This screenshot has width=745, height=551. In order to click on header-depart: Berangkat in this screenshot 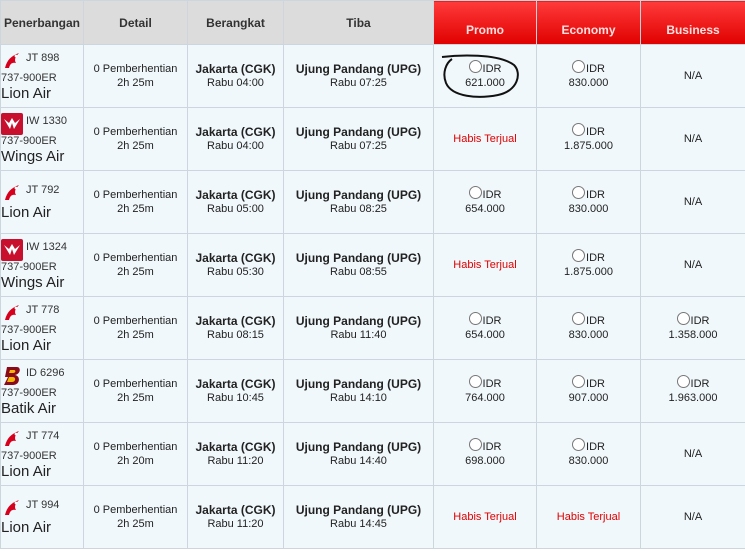, I will do `click(235, 22)`.